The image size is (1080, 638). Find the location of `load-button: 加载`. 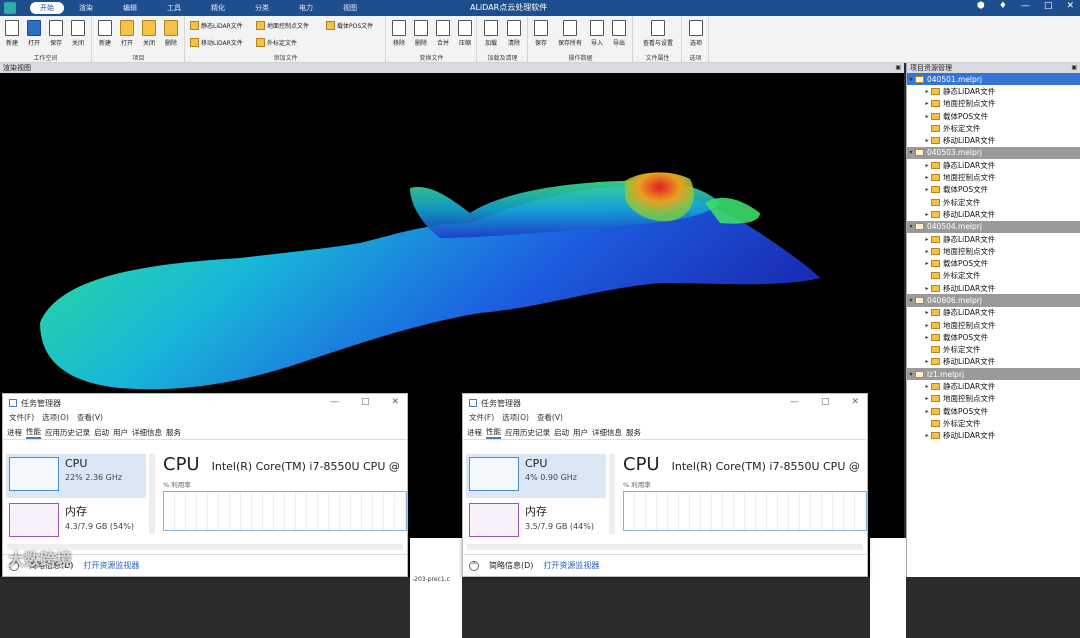

load-button: 加载 is located at coordinates (491, 33).